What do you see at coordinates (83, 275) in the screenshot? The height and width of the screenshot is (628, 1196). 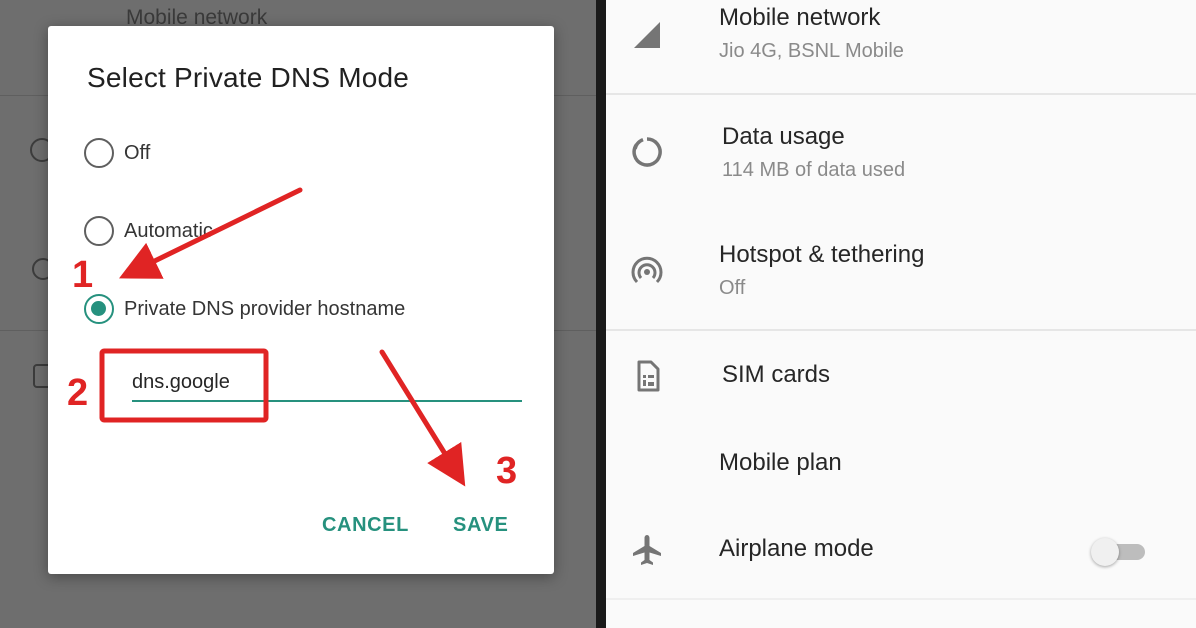 I see `step-1-label: 1` at bounding box center [83, 275].